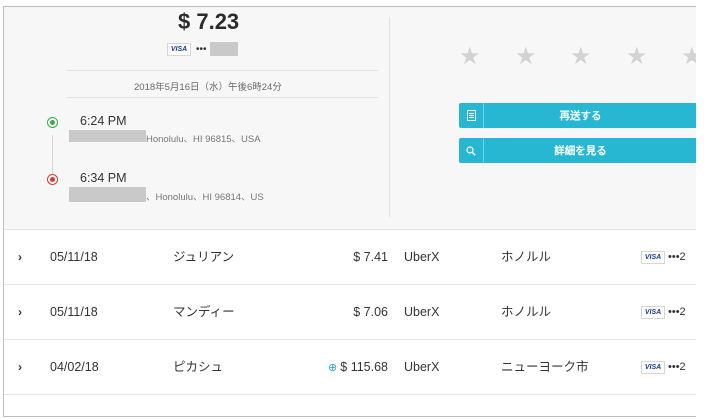 The width and height of the screenshot is (704, 419). What do you see at coordinates (364, 367) in the screenshot?
I see `trip-amount-value: $ 115.68` at bounding box center [364, 367].